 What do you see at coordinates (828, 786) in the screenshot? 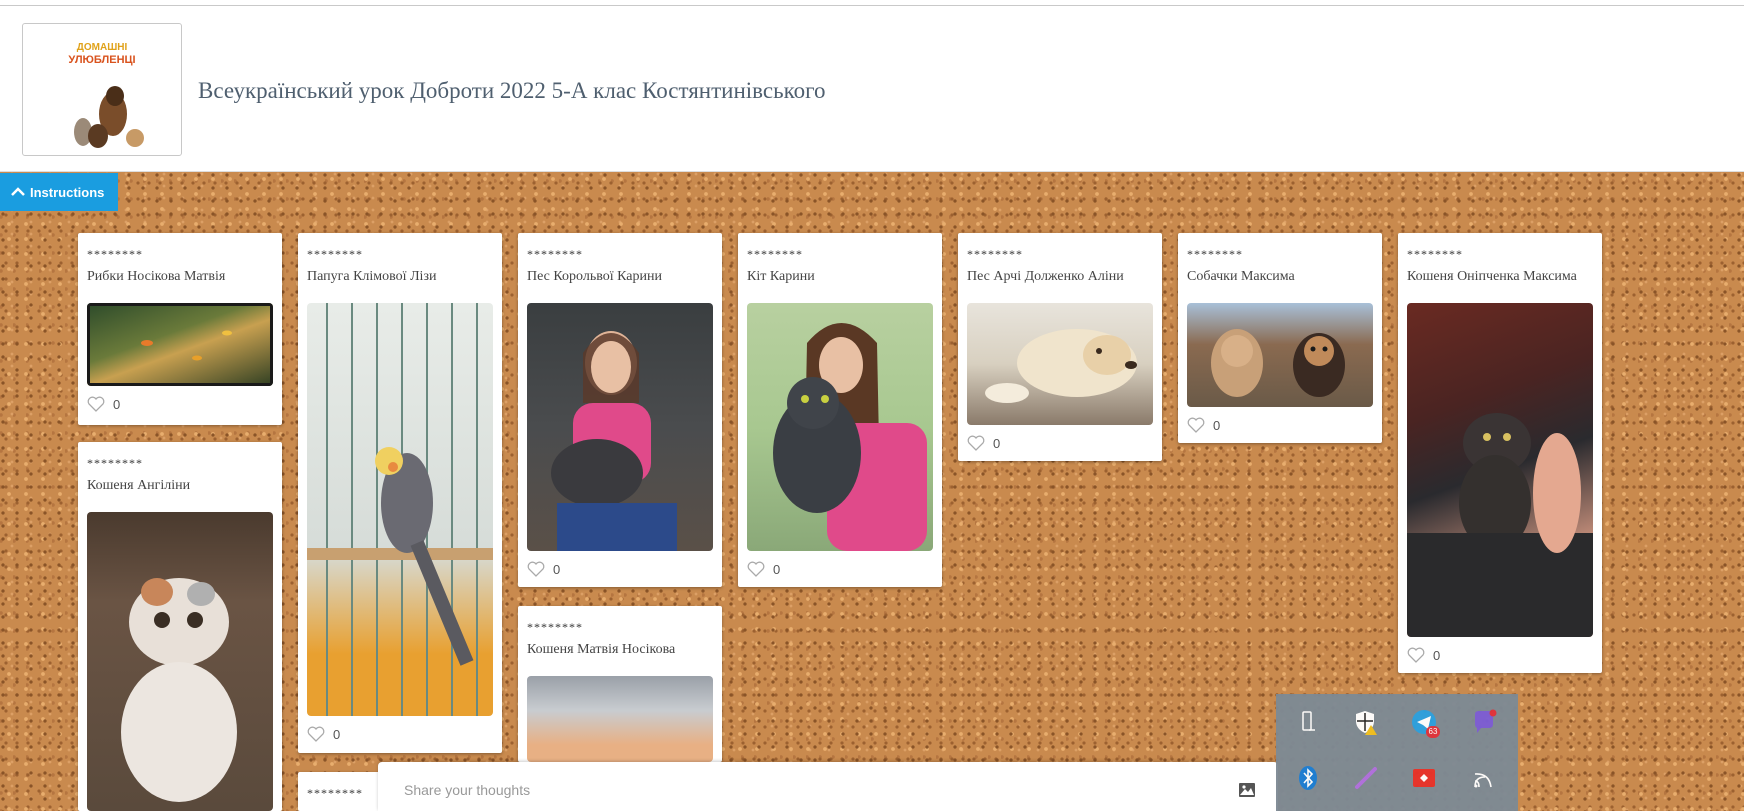
I see `post-composer: Share your thoughts` at bounding box center [828, 786].